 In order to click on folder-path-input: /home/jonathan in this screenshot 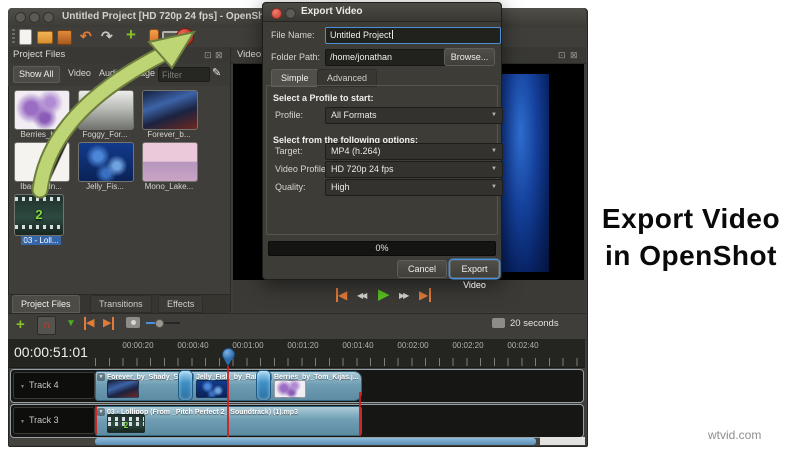, I will do `click(386, 57)`.